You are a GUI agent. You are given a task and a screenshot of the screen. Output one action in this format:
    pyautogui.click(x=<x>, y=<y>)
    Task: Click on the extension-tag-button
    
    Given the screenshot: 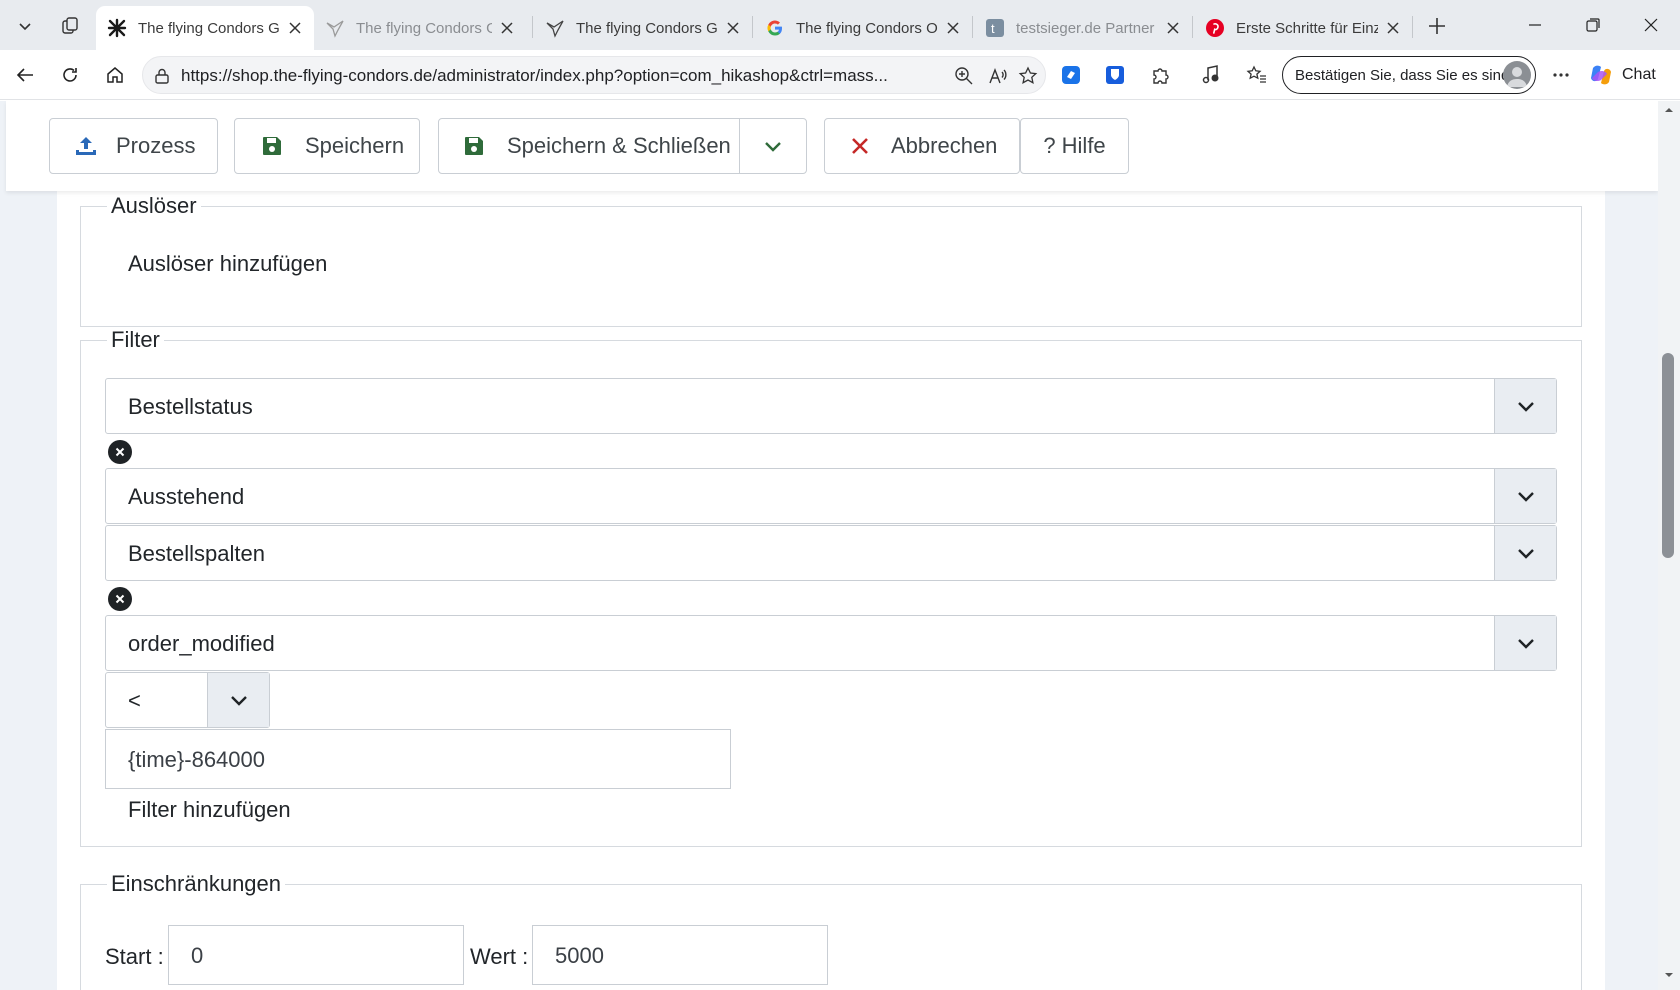 What is the action you would take?
    pyautogui.click(x=1071, y=75)
    